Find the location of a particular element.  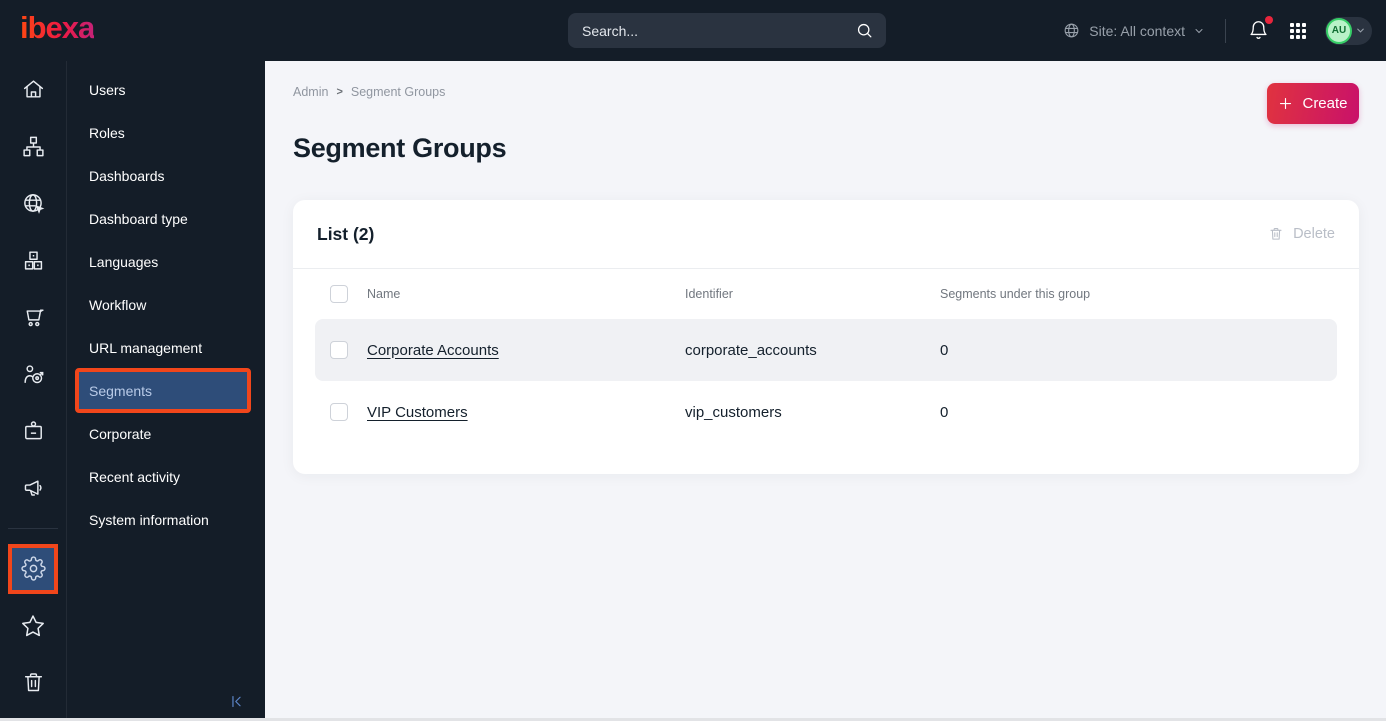

create-button-label: Create is located at coordinates (1325, 103).